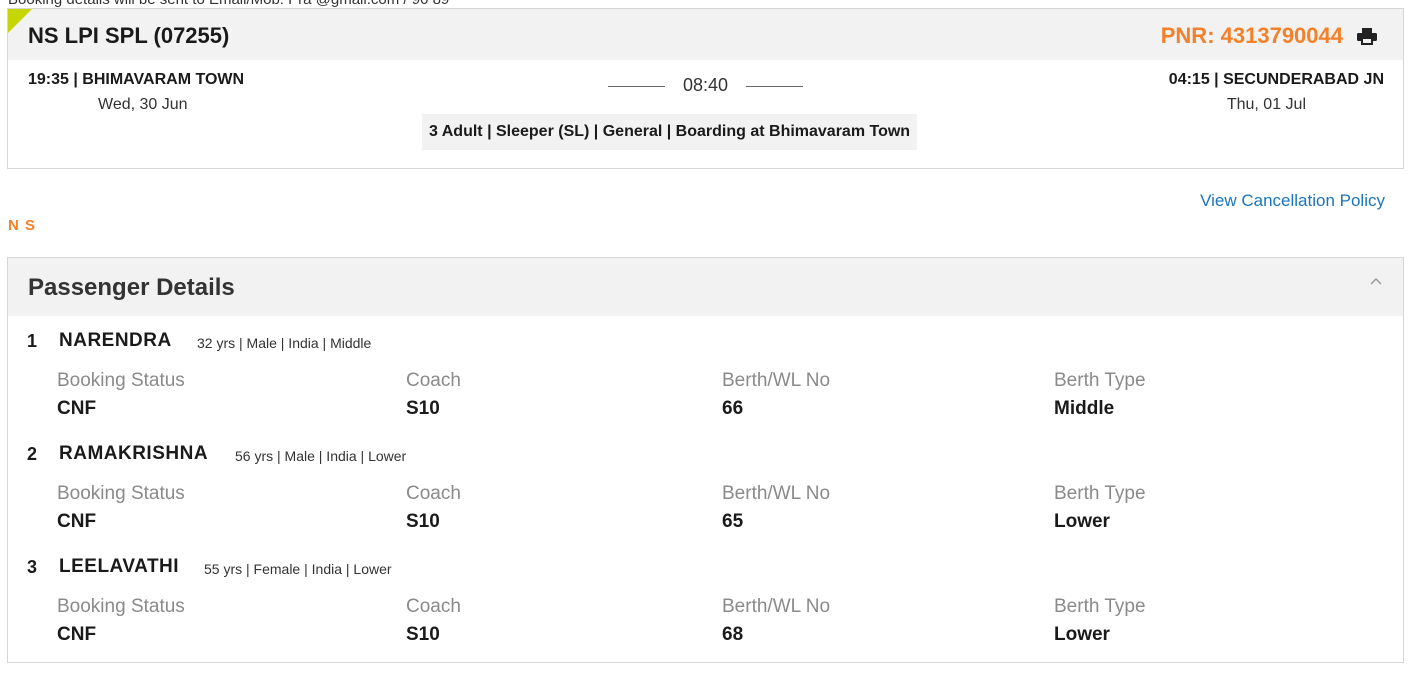 This screenshot has height=675, width=1414. What do you see at coordinates (705, 287) in the screenshot?
I see `passenger-details-header: Passenger Details` at bounding box center [705, 287].